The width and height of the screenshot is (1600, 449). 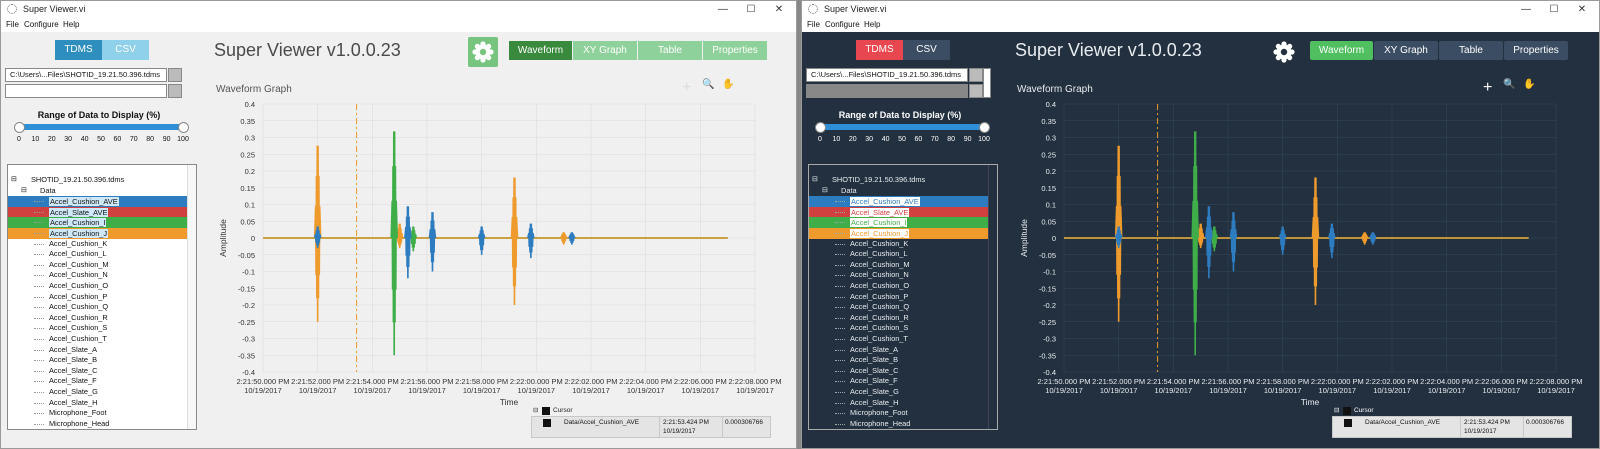 I want to click on minimize-icon: —, so click(x=1526, y=10).